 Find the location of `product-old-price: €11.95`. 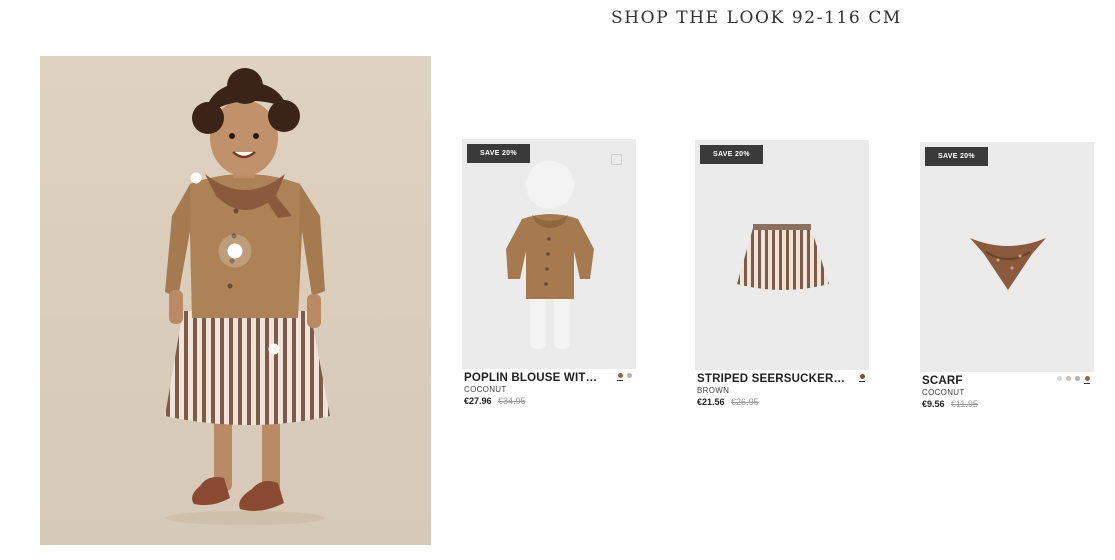

product-old-price: €11.95 is located at coordinates (964, 404).